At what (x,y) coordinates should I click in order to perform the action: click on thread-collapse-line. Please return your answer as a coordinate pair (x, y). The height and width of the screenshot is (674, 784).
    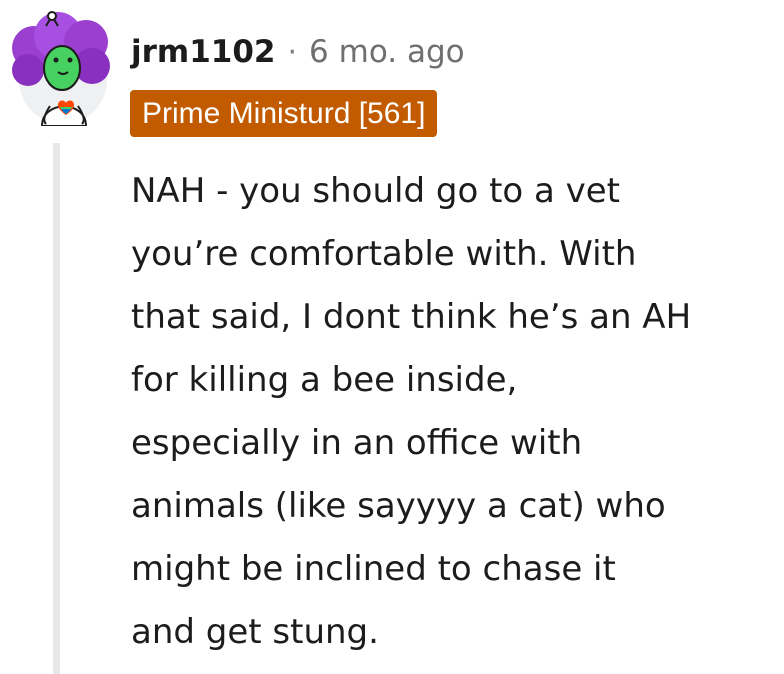
    Looking at the image, I should click on (56, 408).